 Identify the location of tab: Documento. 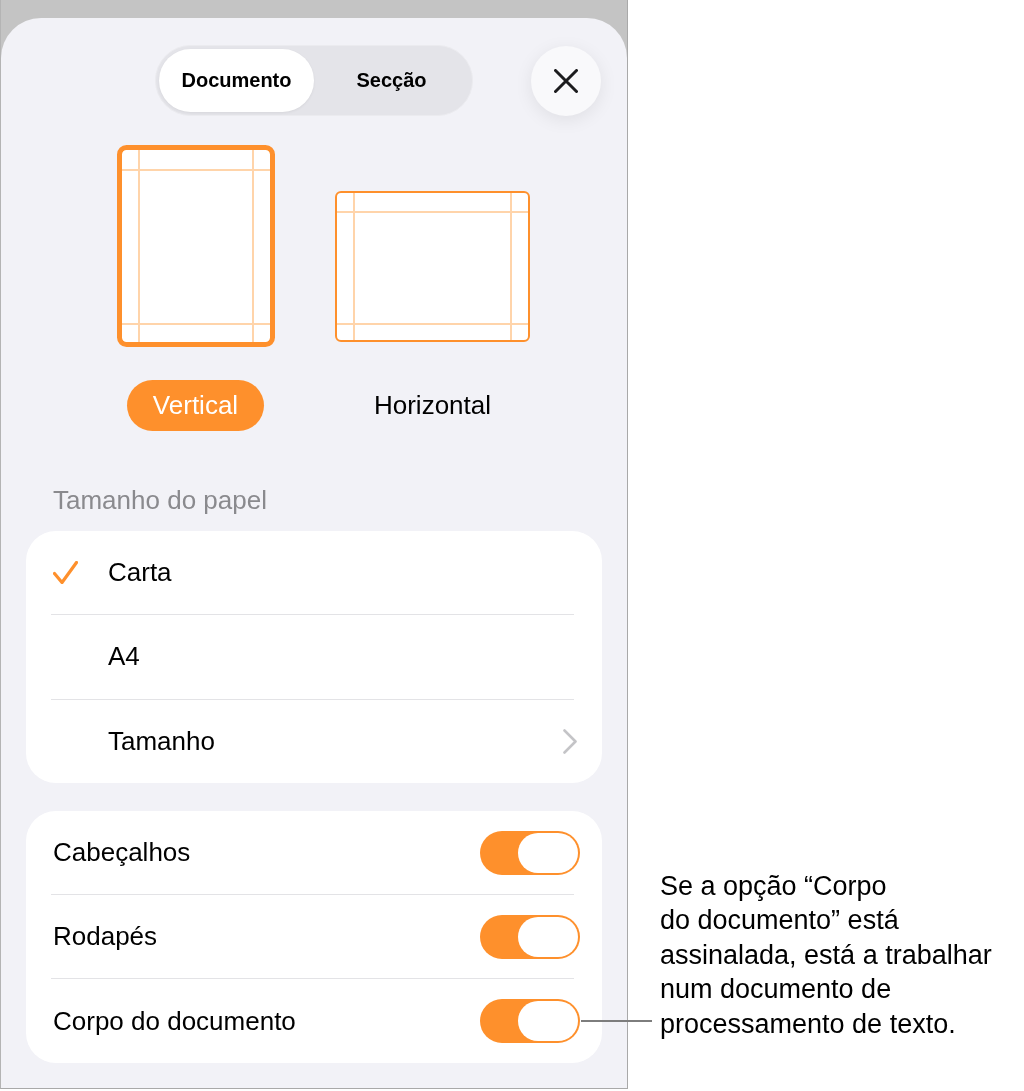
(236, 80).